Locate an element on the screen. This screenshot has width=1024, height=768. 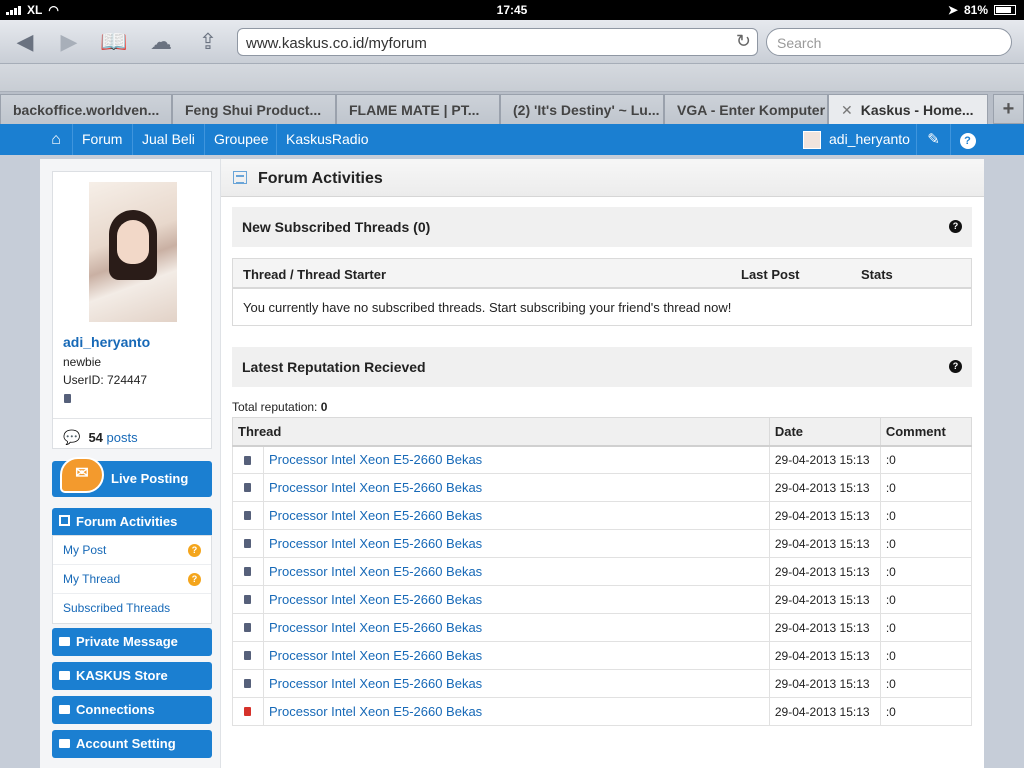
avatar is located at coordinates (133, 252).